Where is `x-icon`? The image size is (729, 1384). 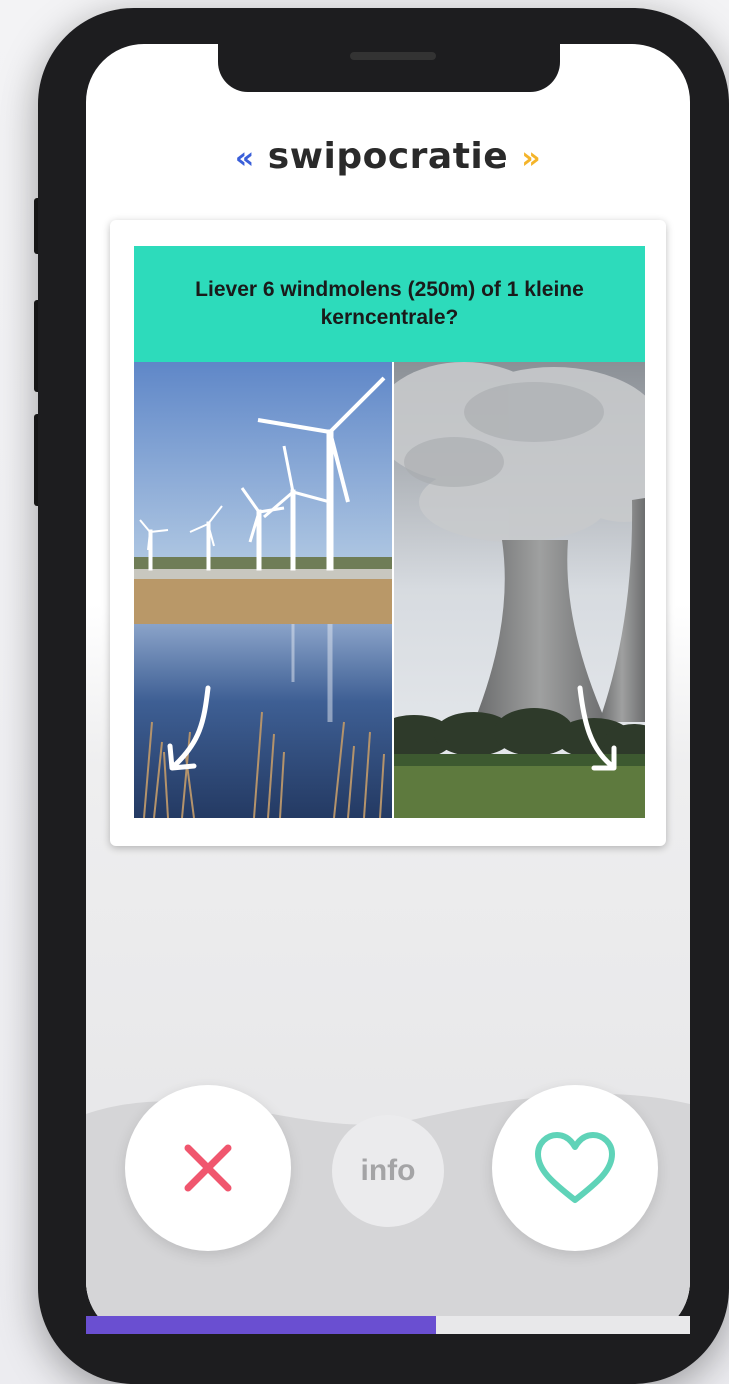 x-icon is located at coordinates (208, 1168).